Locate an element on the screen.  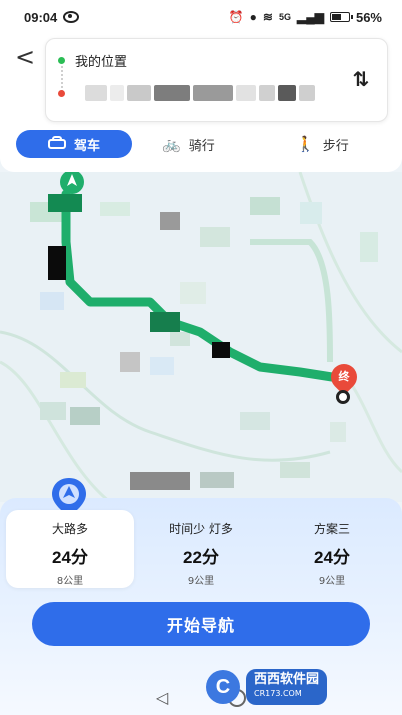
plan-distance: 8公里 is located at coordinates (70, 581).